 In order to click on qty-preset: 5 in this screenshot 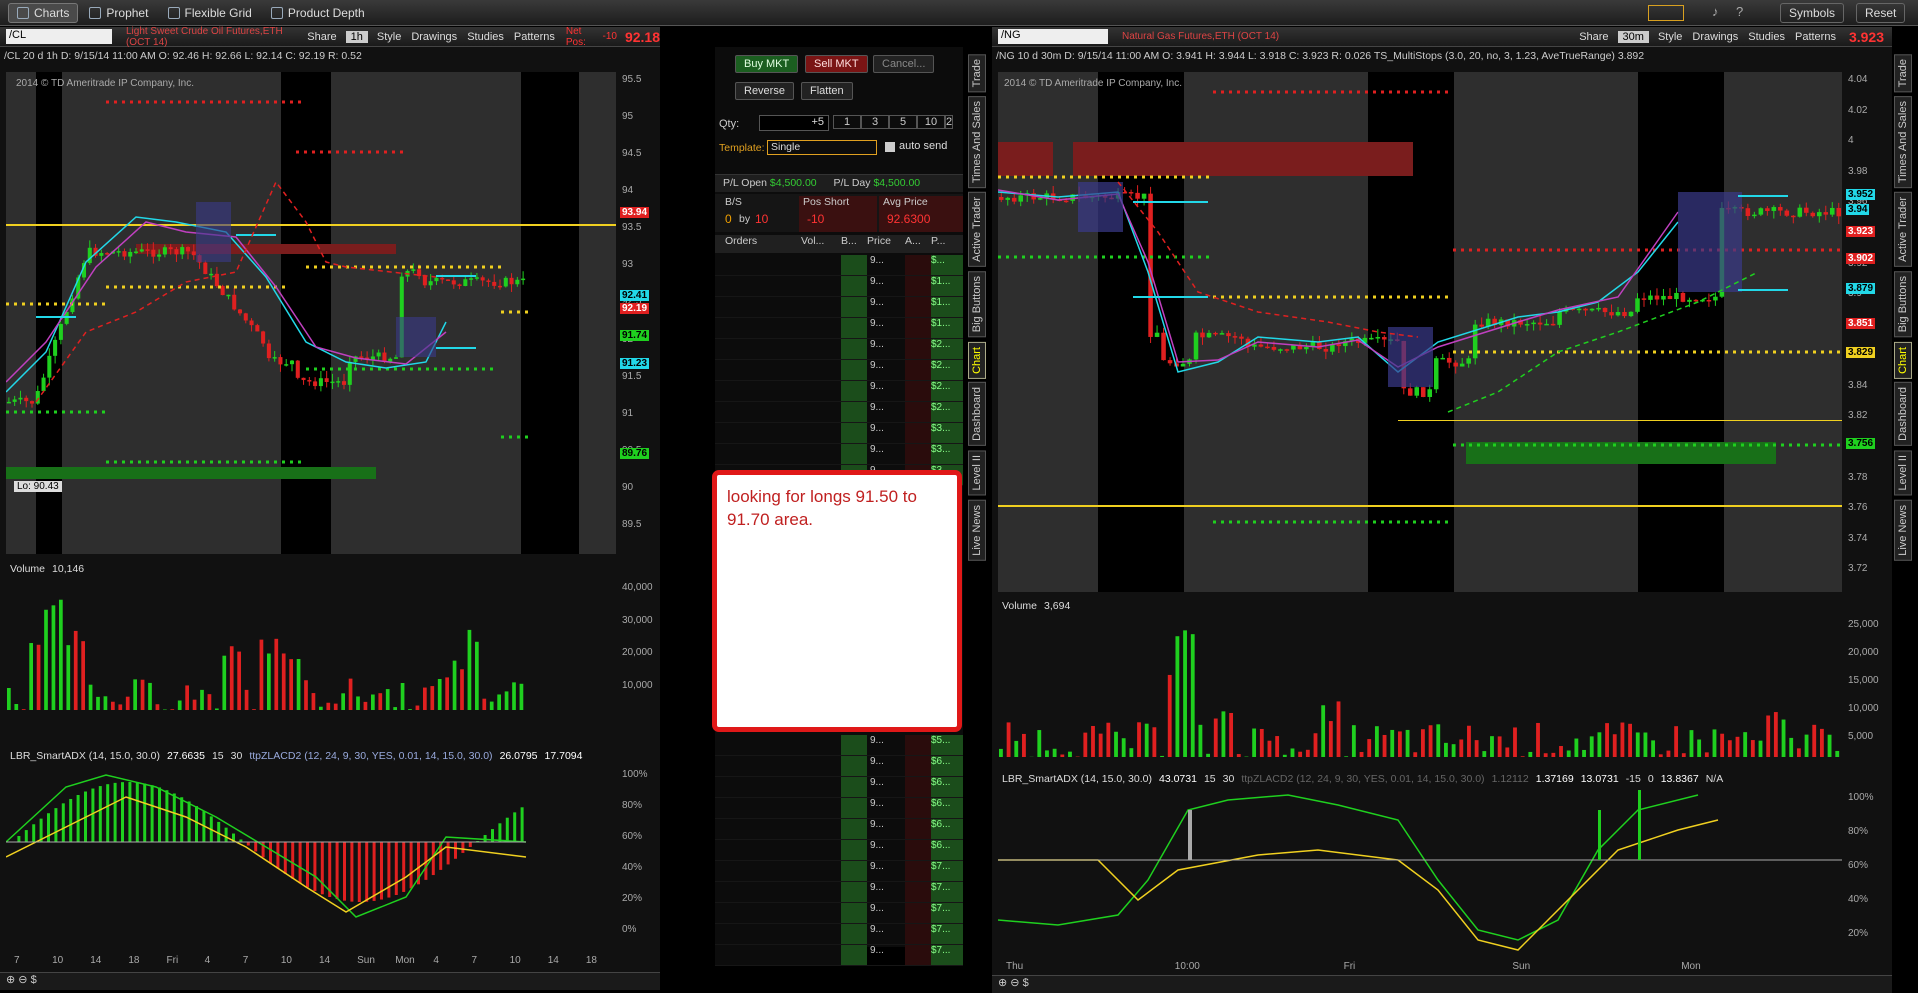, I will do `click(903, 122)`.